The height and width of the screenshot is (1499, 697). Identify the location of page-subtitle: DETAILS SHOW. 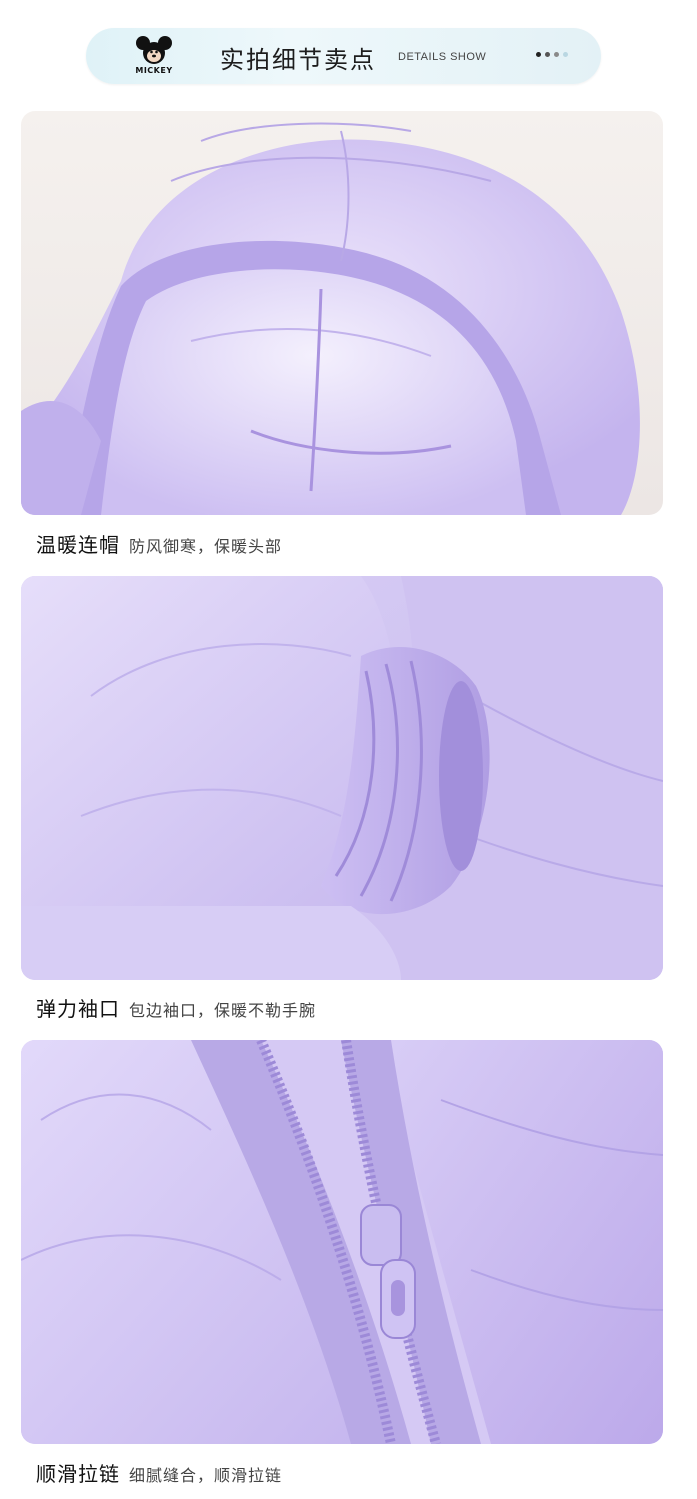
(442, 57).